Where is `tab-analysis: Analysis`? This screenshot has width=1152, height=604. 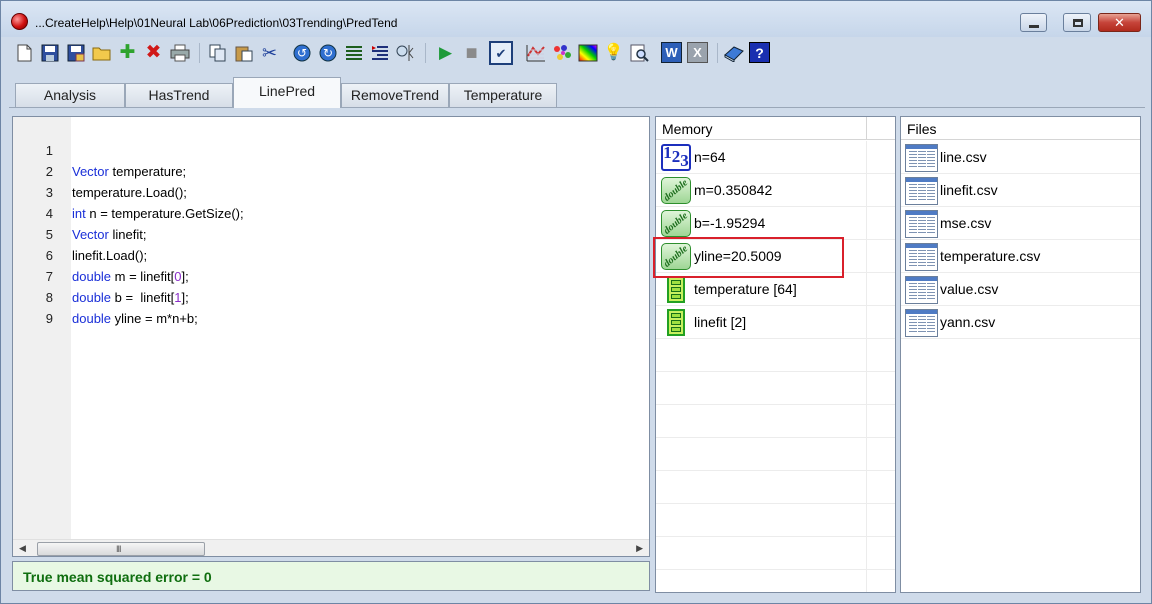 tab-analysis: Analysis is located at coordinates (70, 95).